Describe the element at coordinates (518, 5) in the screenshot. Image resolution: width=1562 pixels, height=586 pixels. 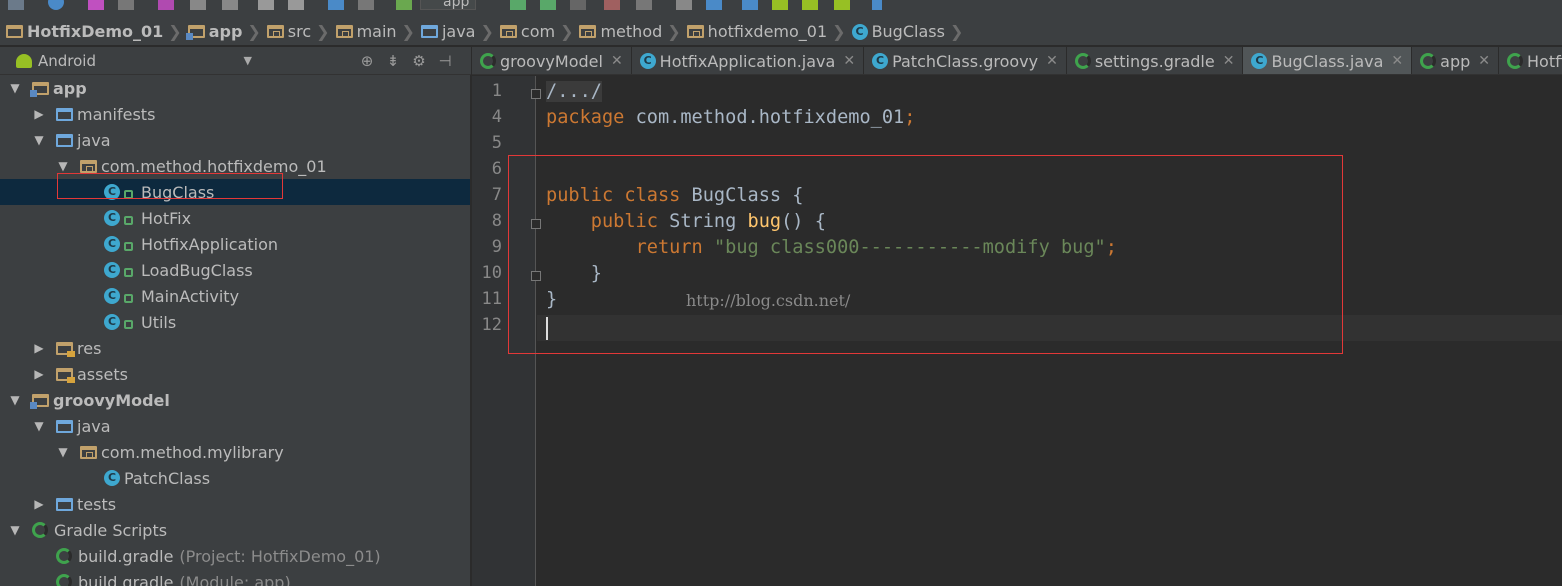
I see `run-icon` at that location.